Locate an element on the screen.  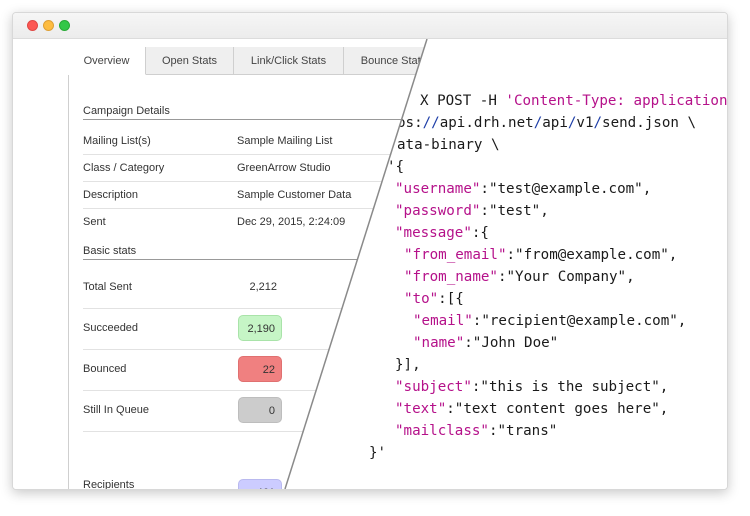
json-value: :[{ is located at coordinates (451, 299).